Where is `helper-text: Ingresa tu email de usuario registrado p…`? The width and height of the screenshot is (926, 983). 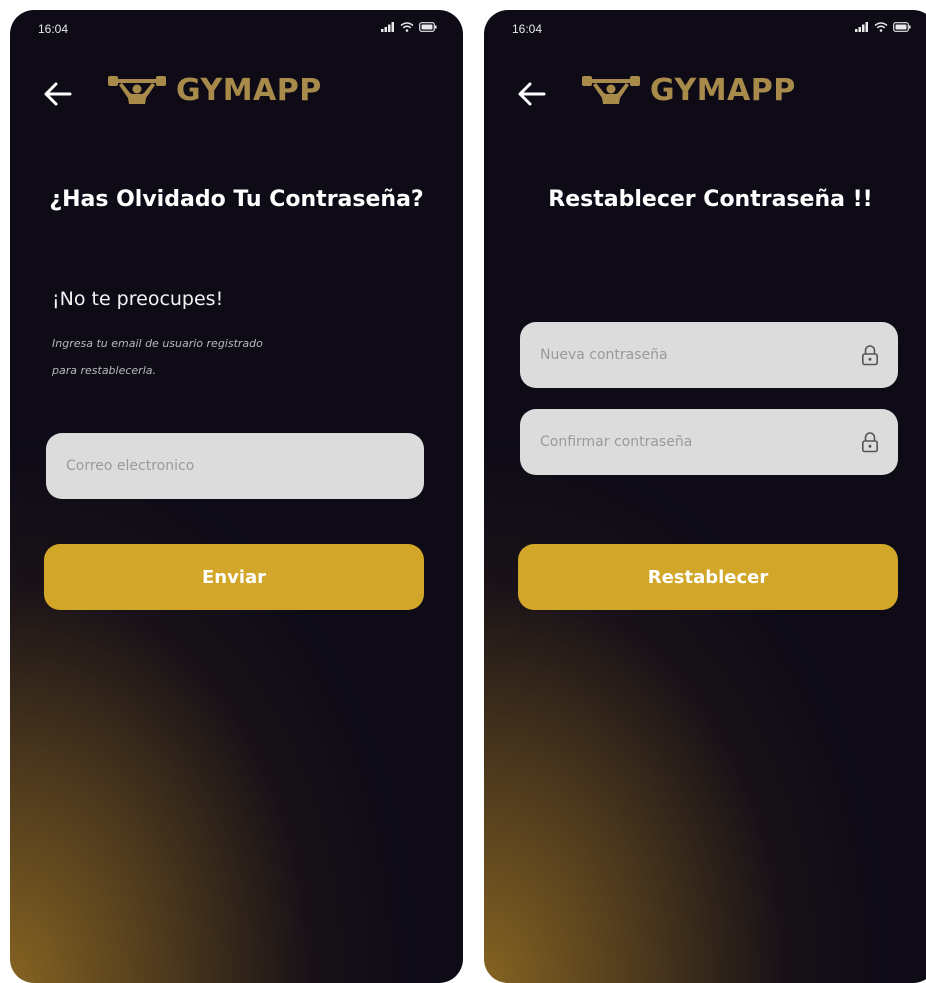
helper-text: Ingresa tu email de usuario registrado p… is located at coordinates (202, 357).